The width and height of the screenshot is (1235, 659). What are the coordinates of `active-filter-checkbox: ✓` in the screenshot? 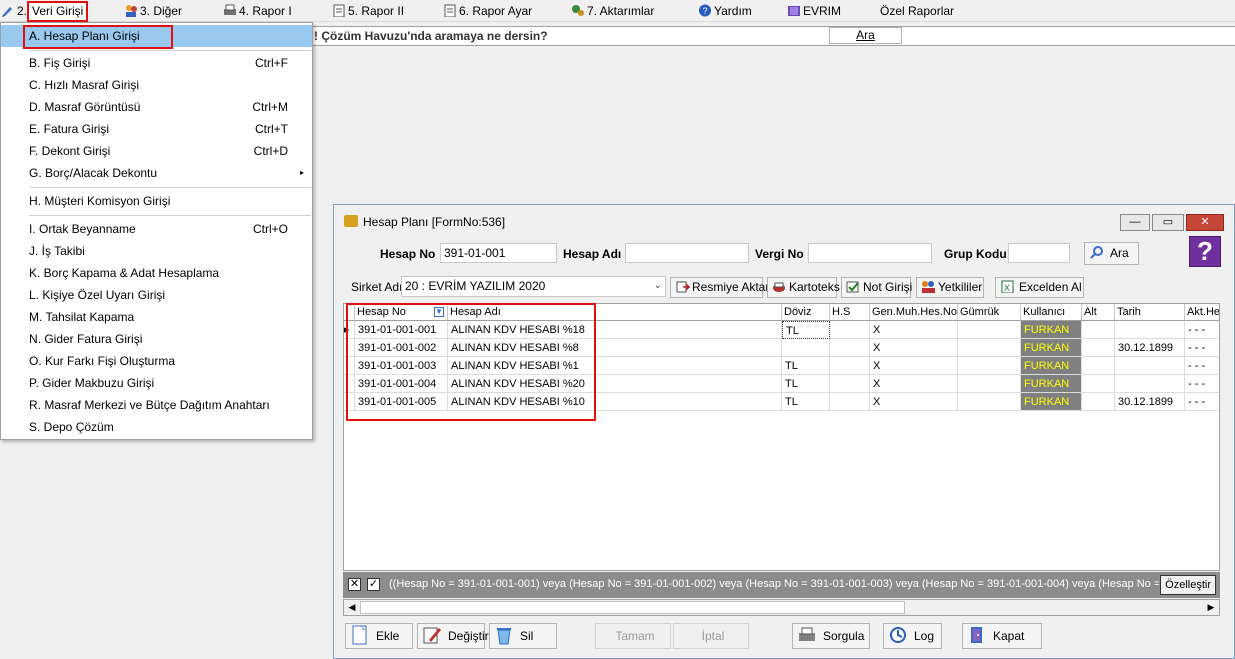 It's located at (373, 584).